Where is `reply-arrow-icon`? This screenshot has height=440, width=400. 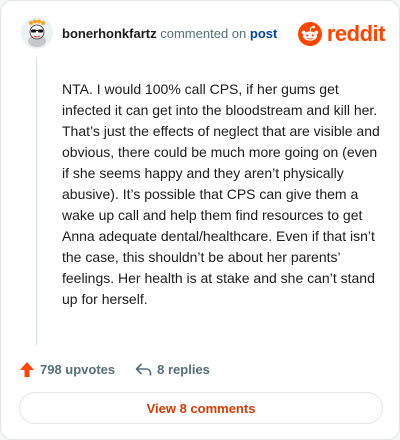 reply-arrow-icon is located at coordinates (143, 368).